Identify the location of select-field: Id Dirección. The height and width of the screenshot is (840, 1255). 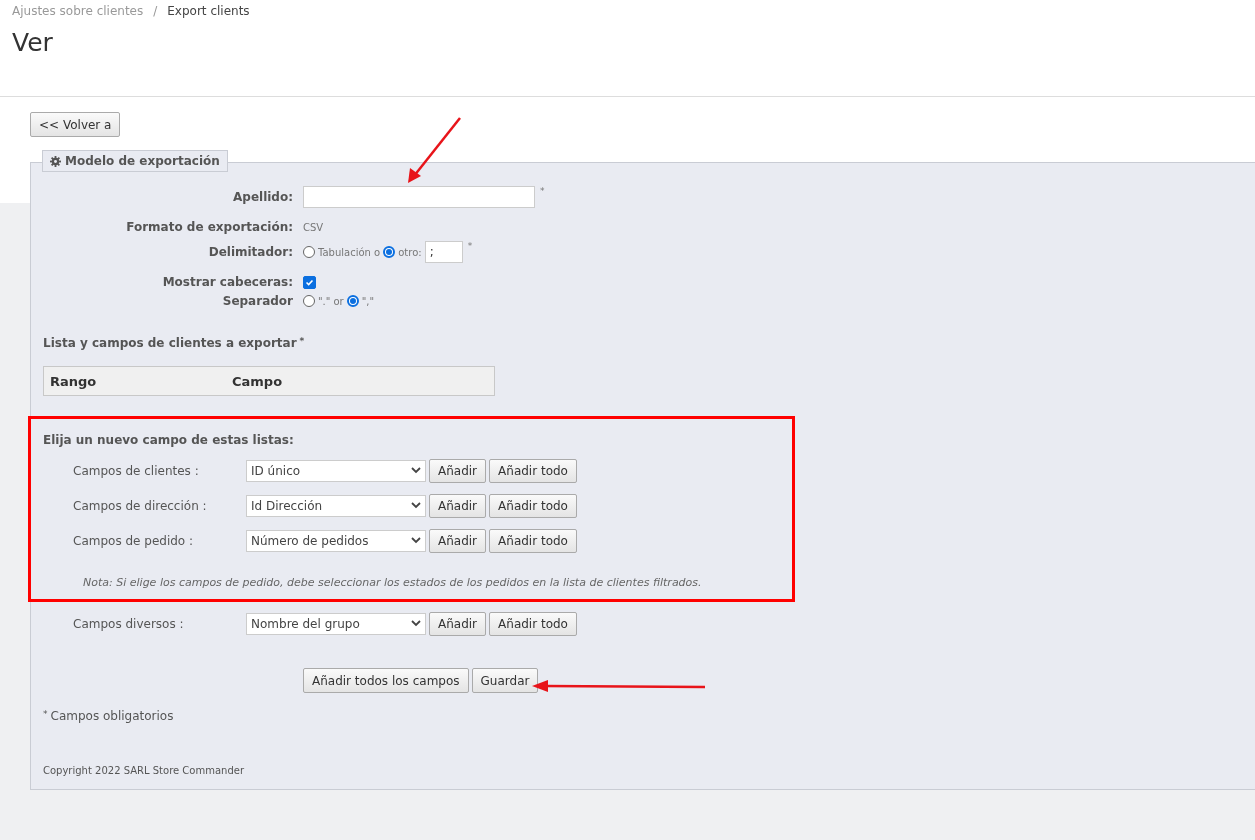
(336, 505).